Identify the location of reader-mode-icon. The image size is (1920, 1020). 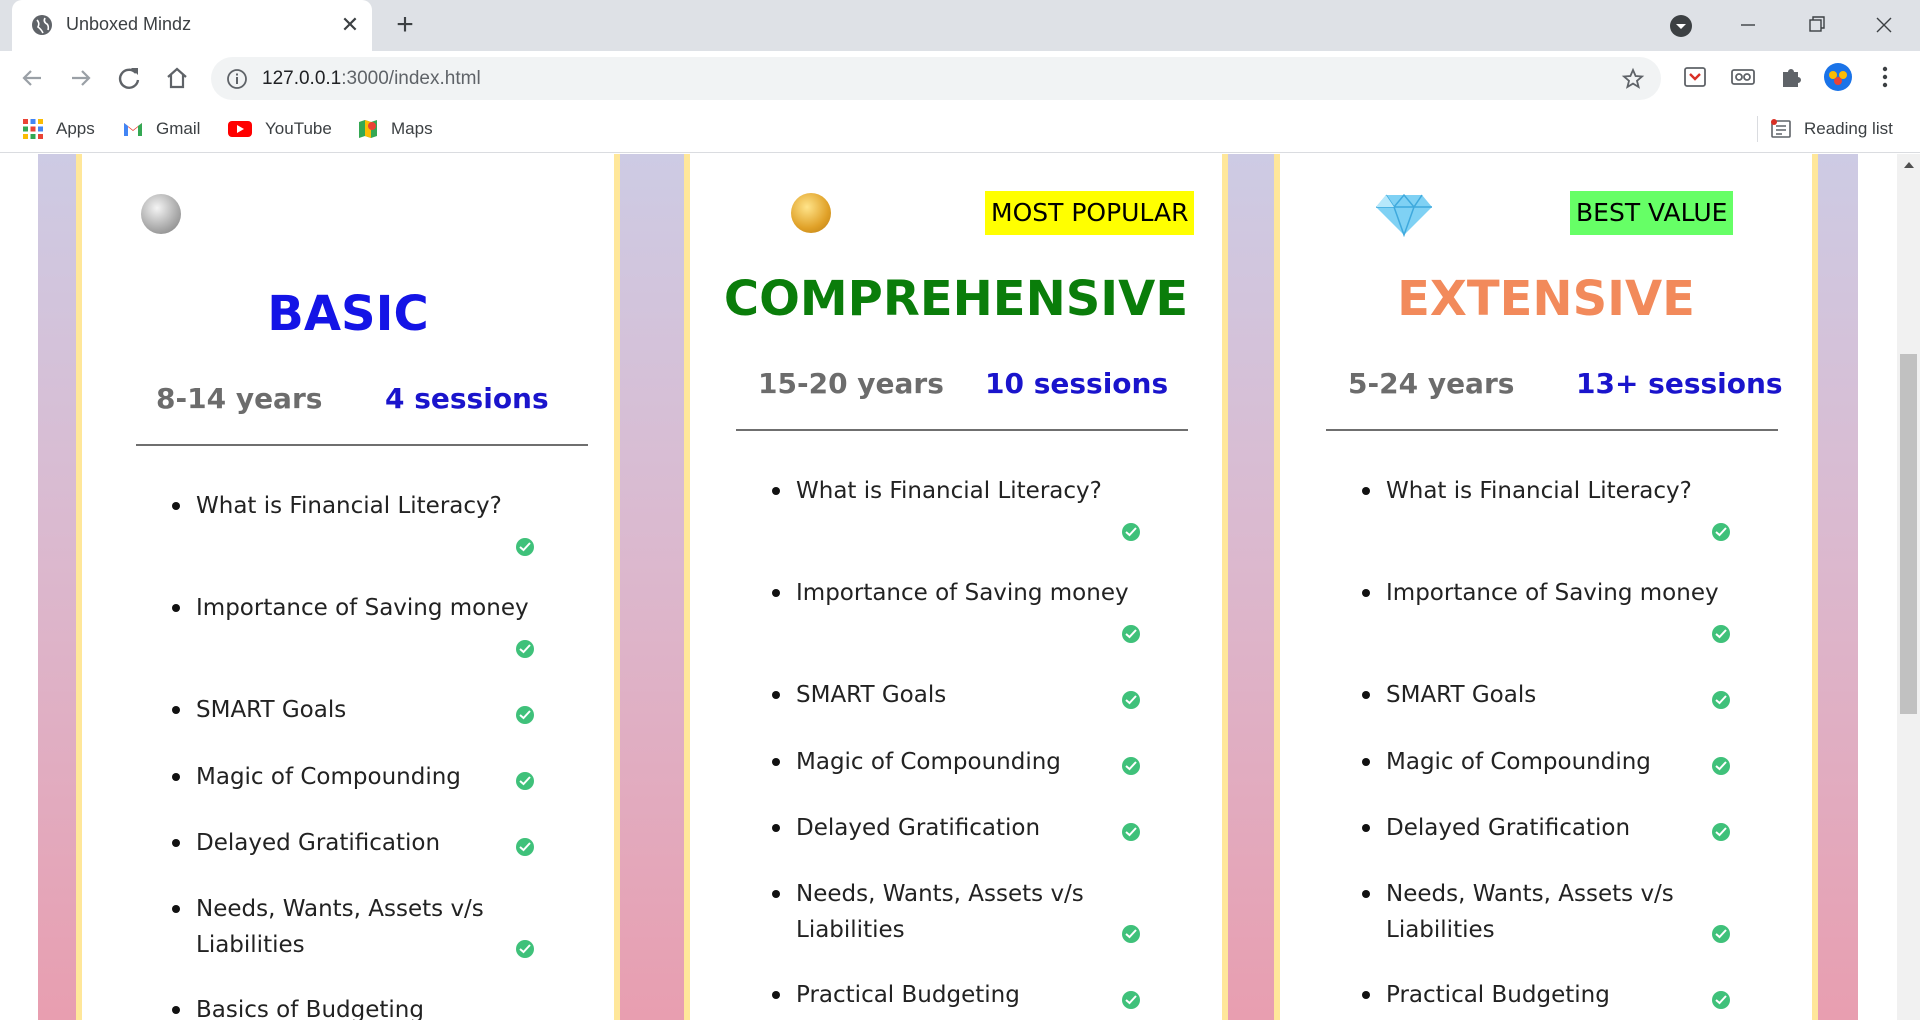
(1743, 77).